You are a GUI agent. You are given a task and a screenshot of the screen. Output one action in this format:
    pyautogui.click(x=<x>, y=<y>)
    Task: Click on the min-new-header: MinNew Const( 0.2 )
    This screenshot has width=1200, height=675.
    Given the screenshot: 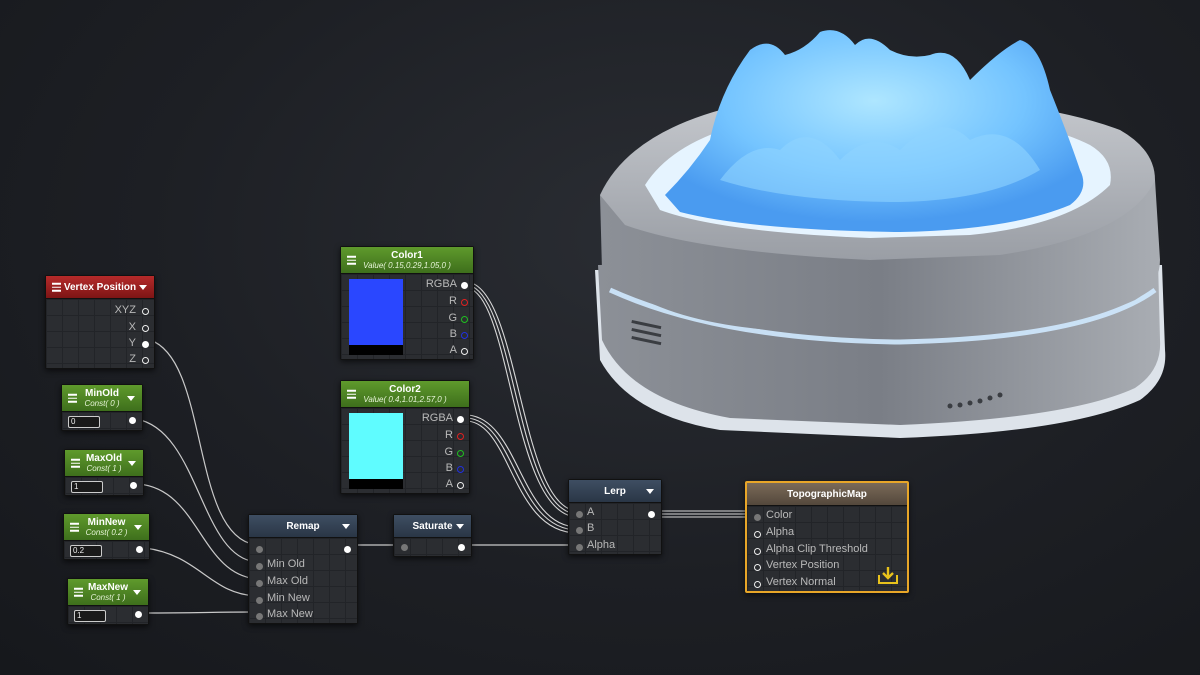 What is the action you would take?
    pyautogui.click(x=106, y=527)
    